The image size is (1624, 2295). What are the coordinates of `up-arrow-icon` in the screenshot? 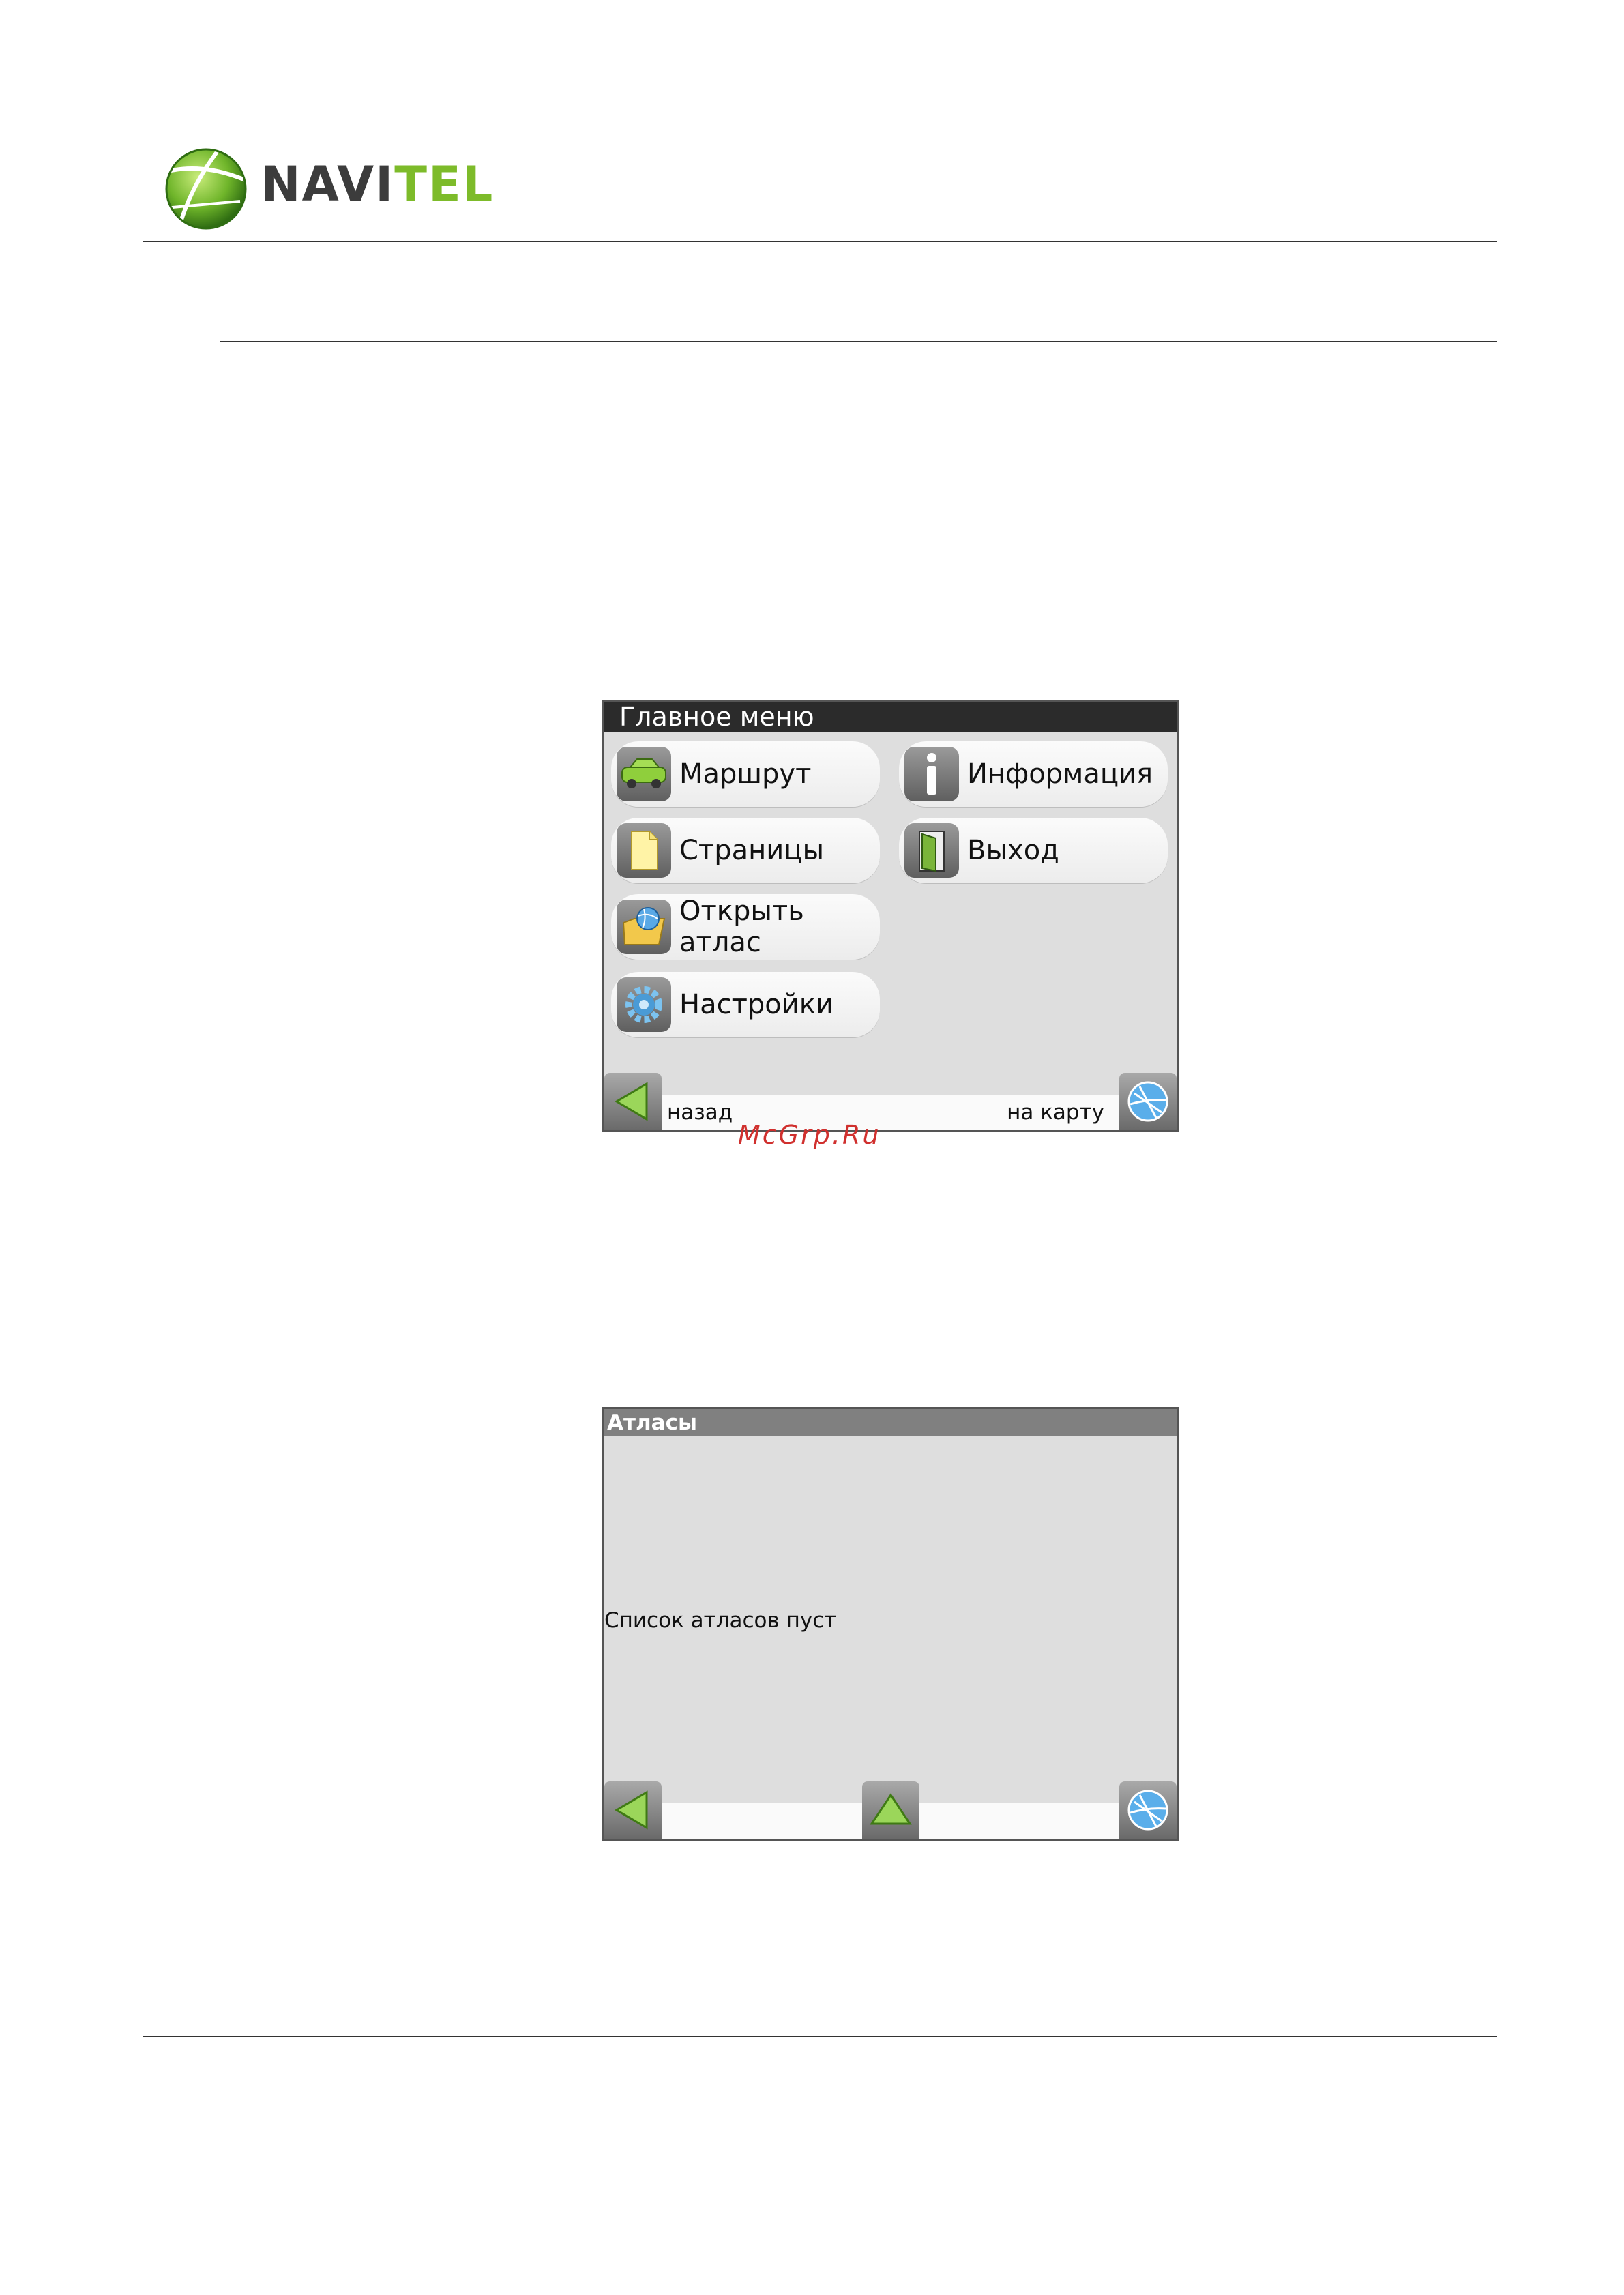 It's located at (891, 1809).